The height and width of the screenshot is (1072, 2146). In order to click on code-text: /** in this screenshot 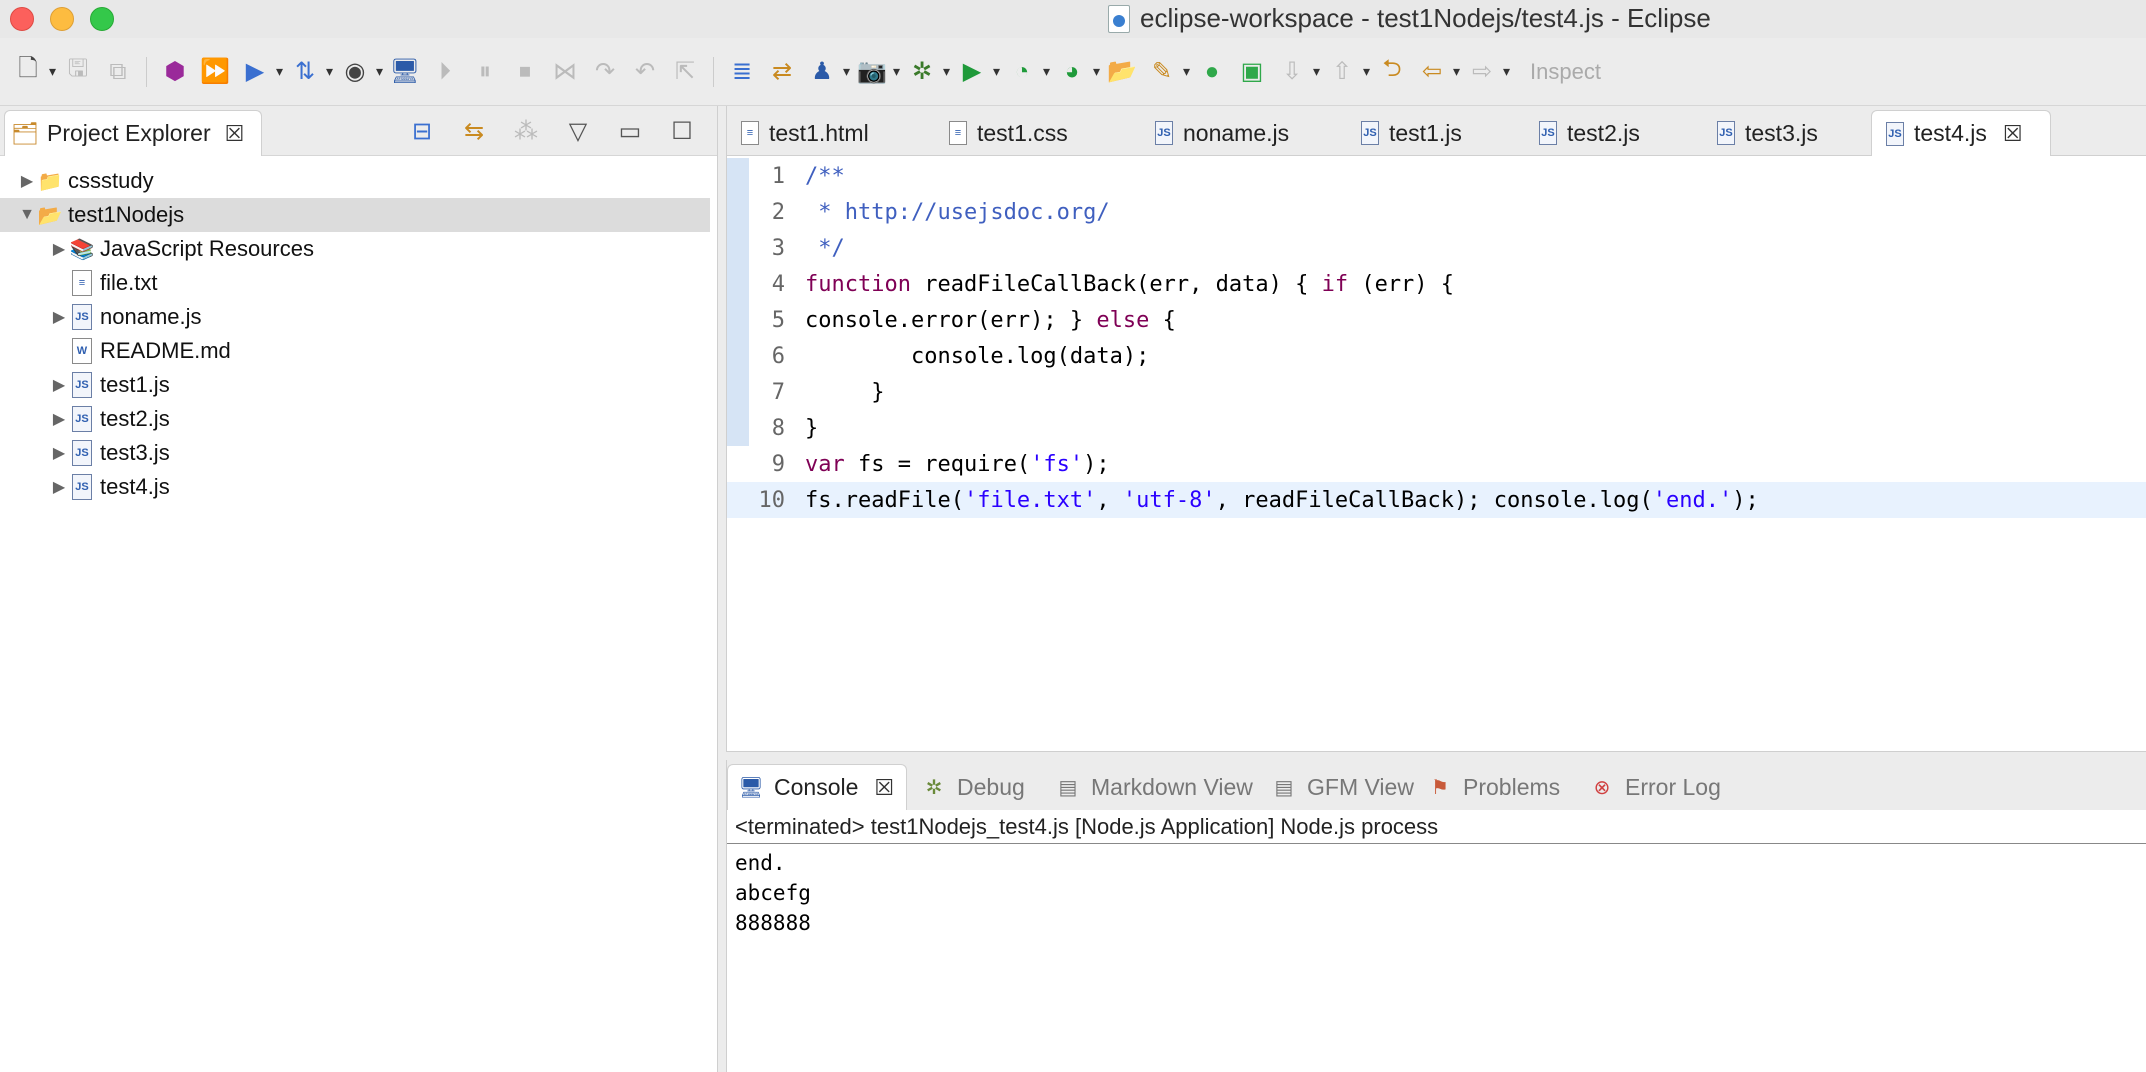, I will do `click(825, 176)`.